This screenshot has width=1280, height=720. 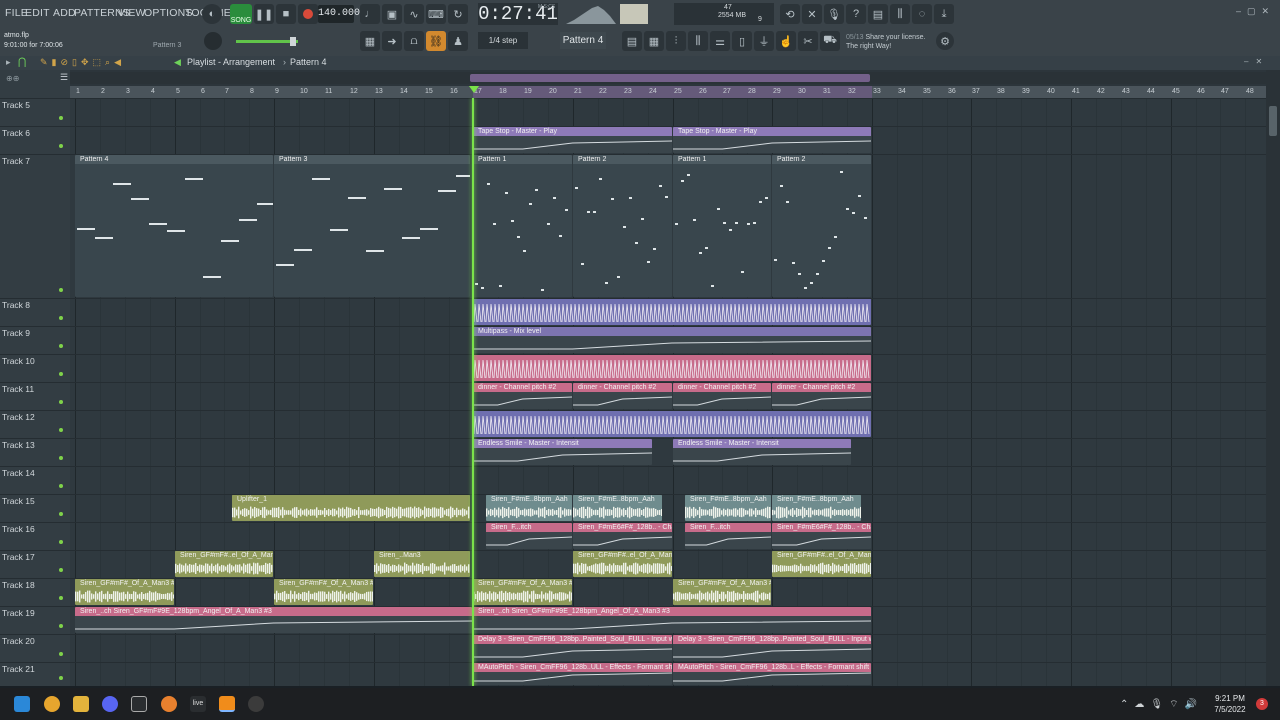 I want to click on countdown-button: ▣, so click(x=392, y=14).